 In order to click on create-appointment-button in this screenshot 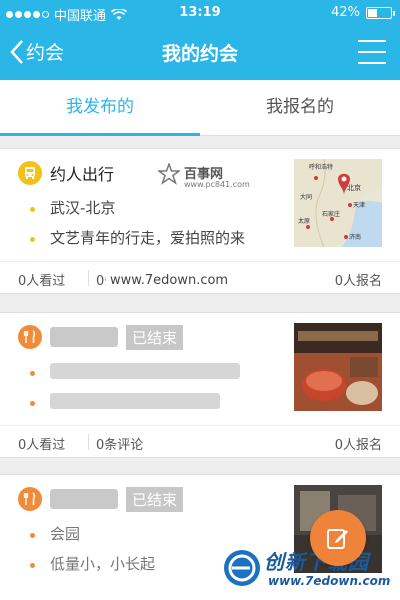, I will do `click(338, 538)`.